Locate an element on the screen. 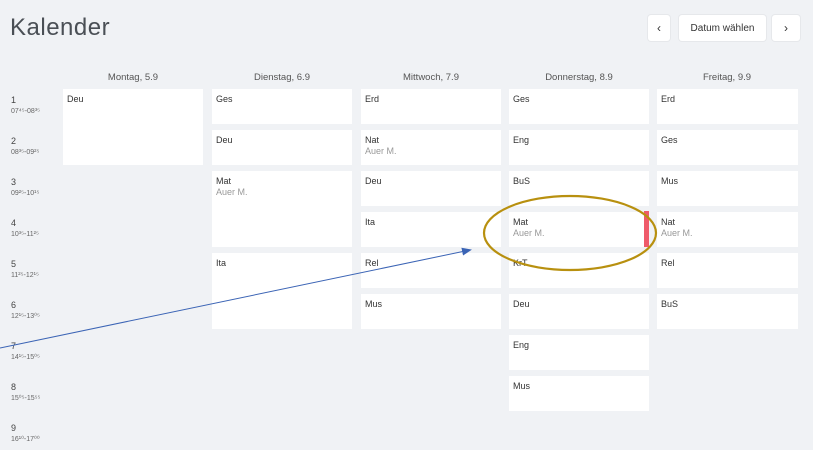 The width and height of the screenshot is (813, 450). day-header-thursday: Donnerstag, 8.9 is located at coordinates (579, 77).